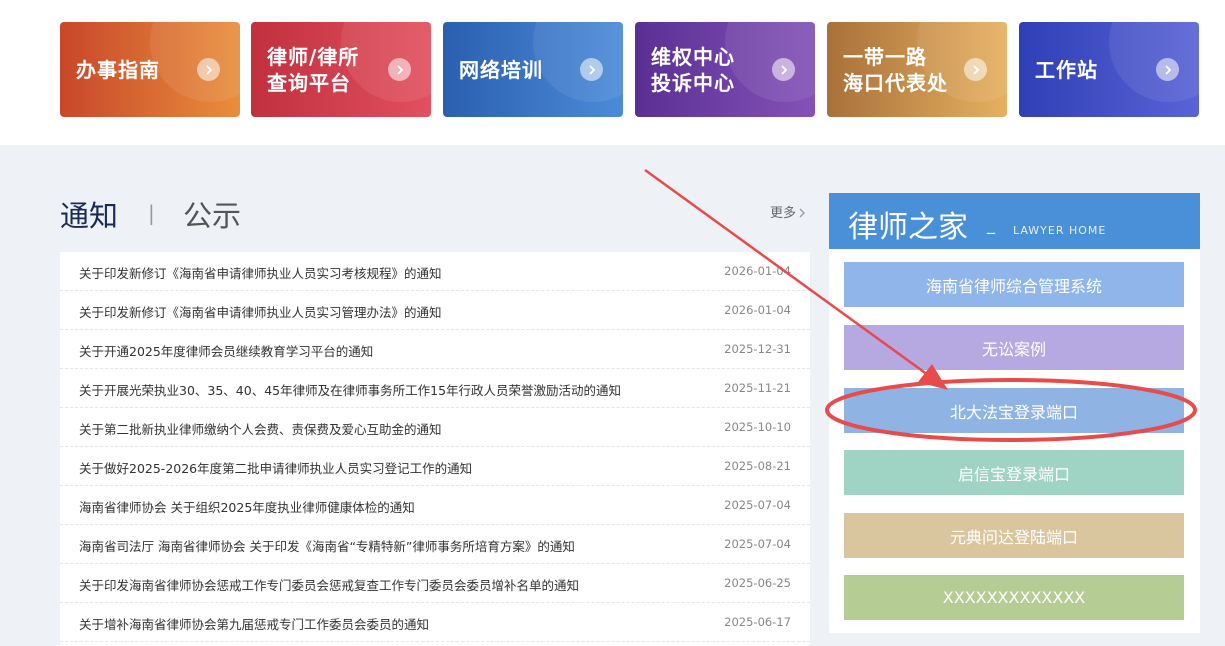  I want to click on notice-title: 关于印发新修订《海南省申请律师执业人员实习管理办法》的通知, so click(260, 311).